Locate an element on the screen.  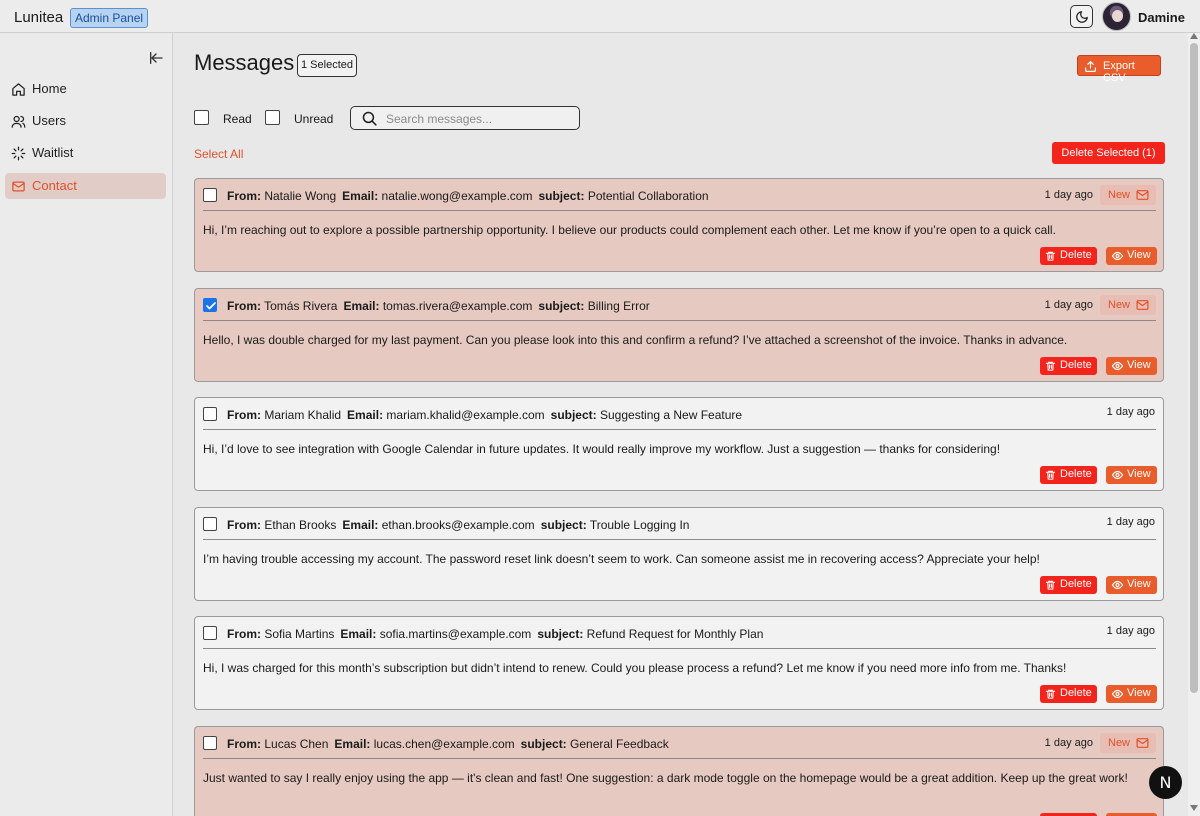
scroll-down-icon is located at coordinates (1194, 808).